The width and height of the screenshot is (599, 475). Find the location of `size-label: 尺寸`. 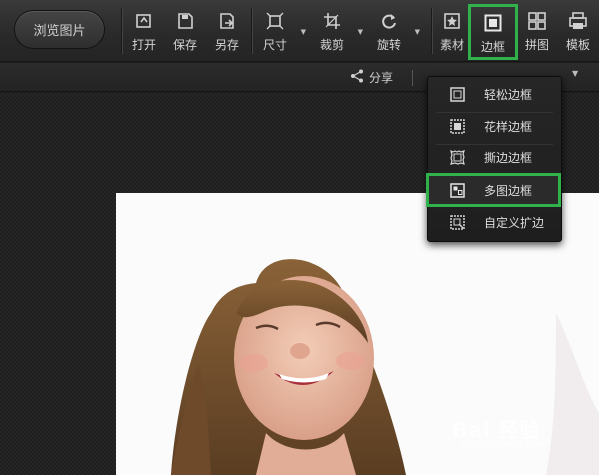

size-label: 尺寸 is located at coordinates (274, 45).